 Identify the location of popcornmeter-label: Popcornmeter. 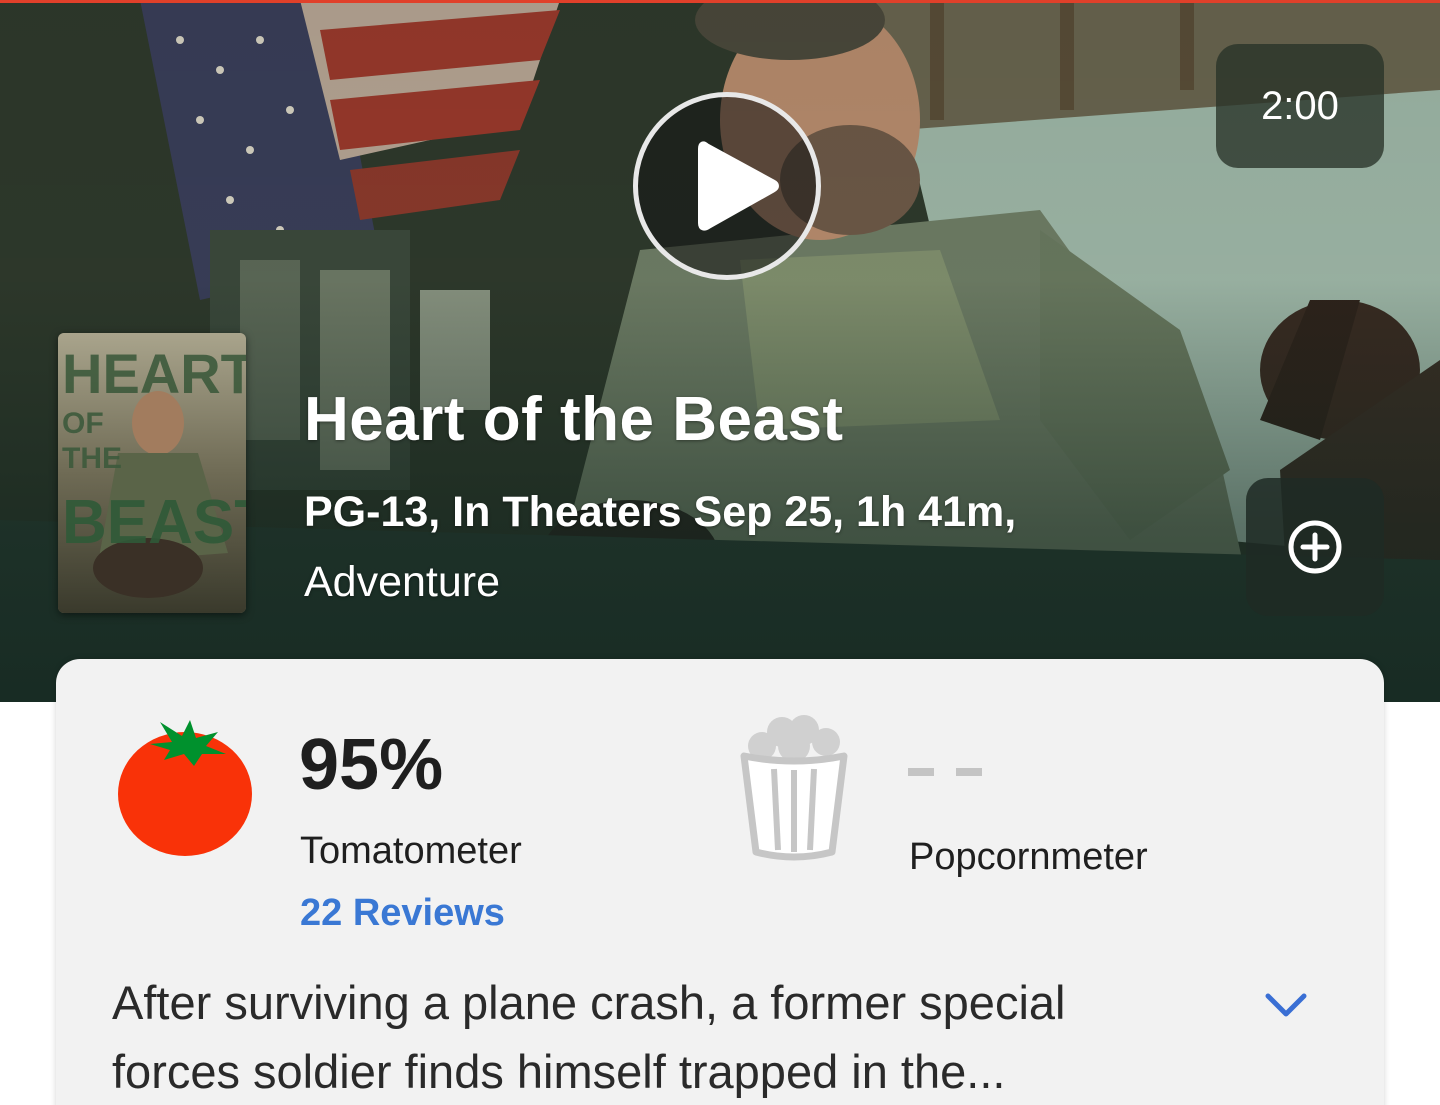
(1028, 857).